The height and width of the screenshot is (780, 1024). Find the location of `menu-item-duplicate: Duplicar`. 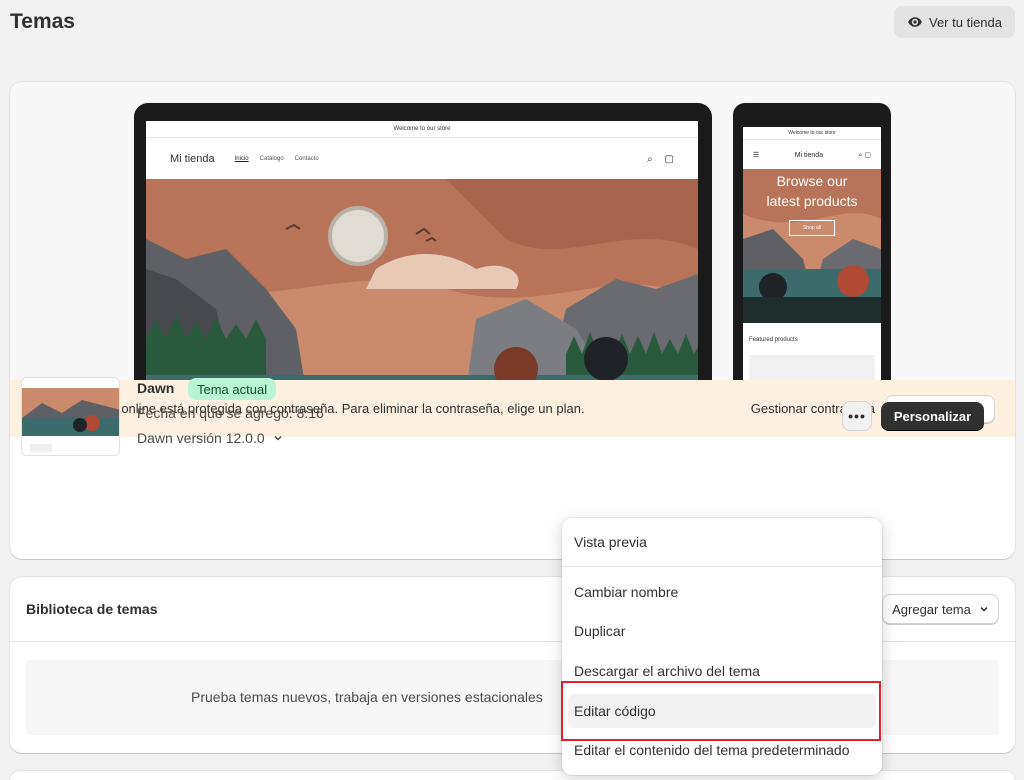

menu-item-duplicate: Duplicar is located at coordinates (722, 631).